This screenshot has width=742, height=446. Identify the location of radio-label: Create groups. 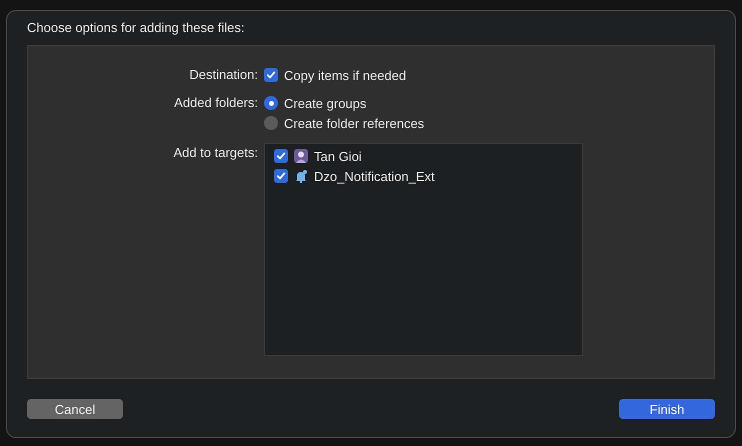
(325, 103).